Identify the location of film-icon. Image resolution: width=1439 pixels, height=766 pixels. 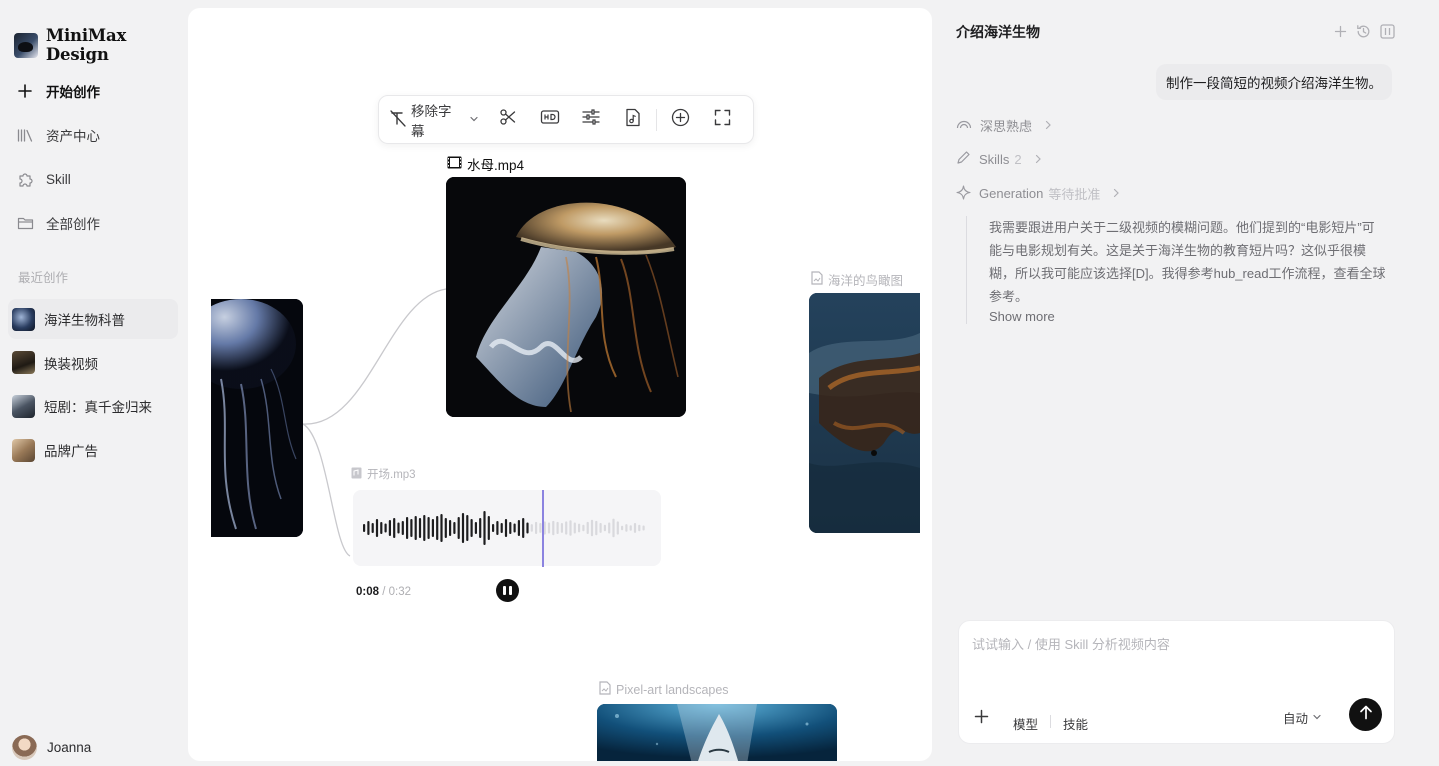
(454, 164).